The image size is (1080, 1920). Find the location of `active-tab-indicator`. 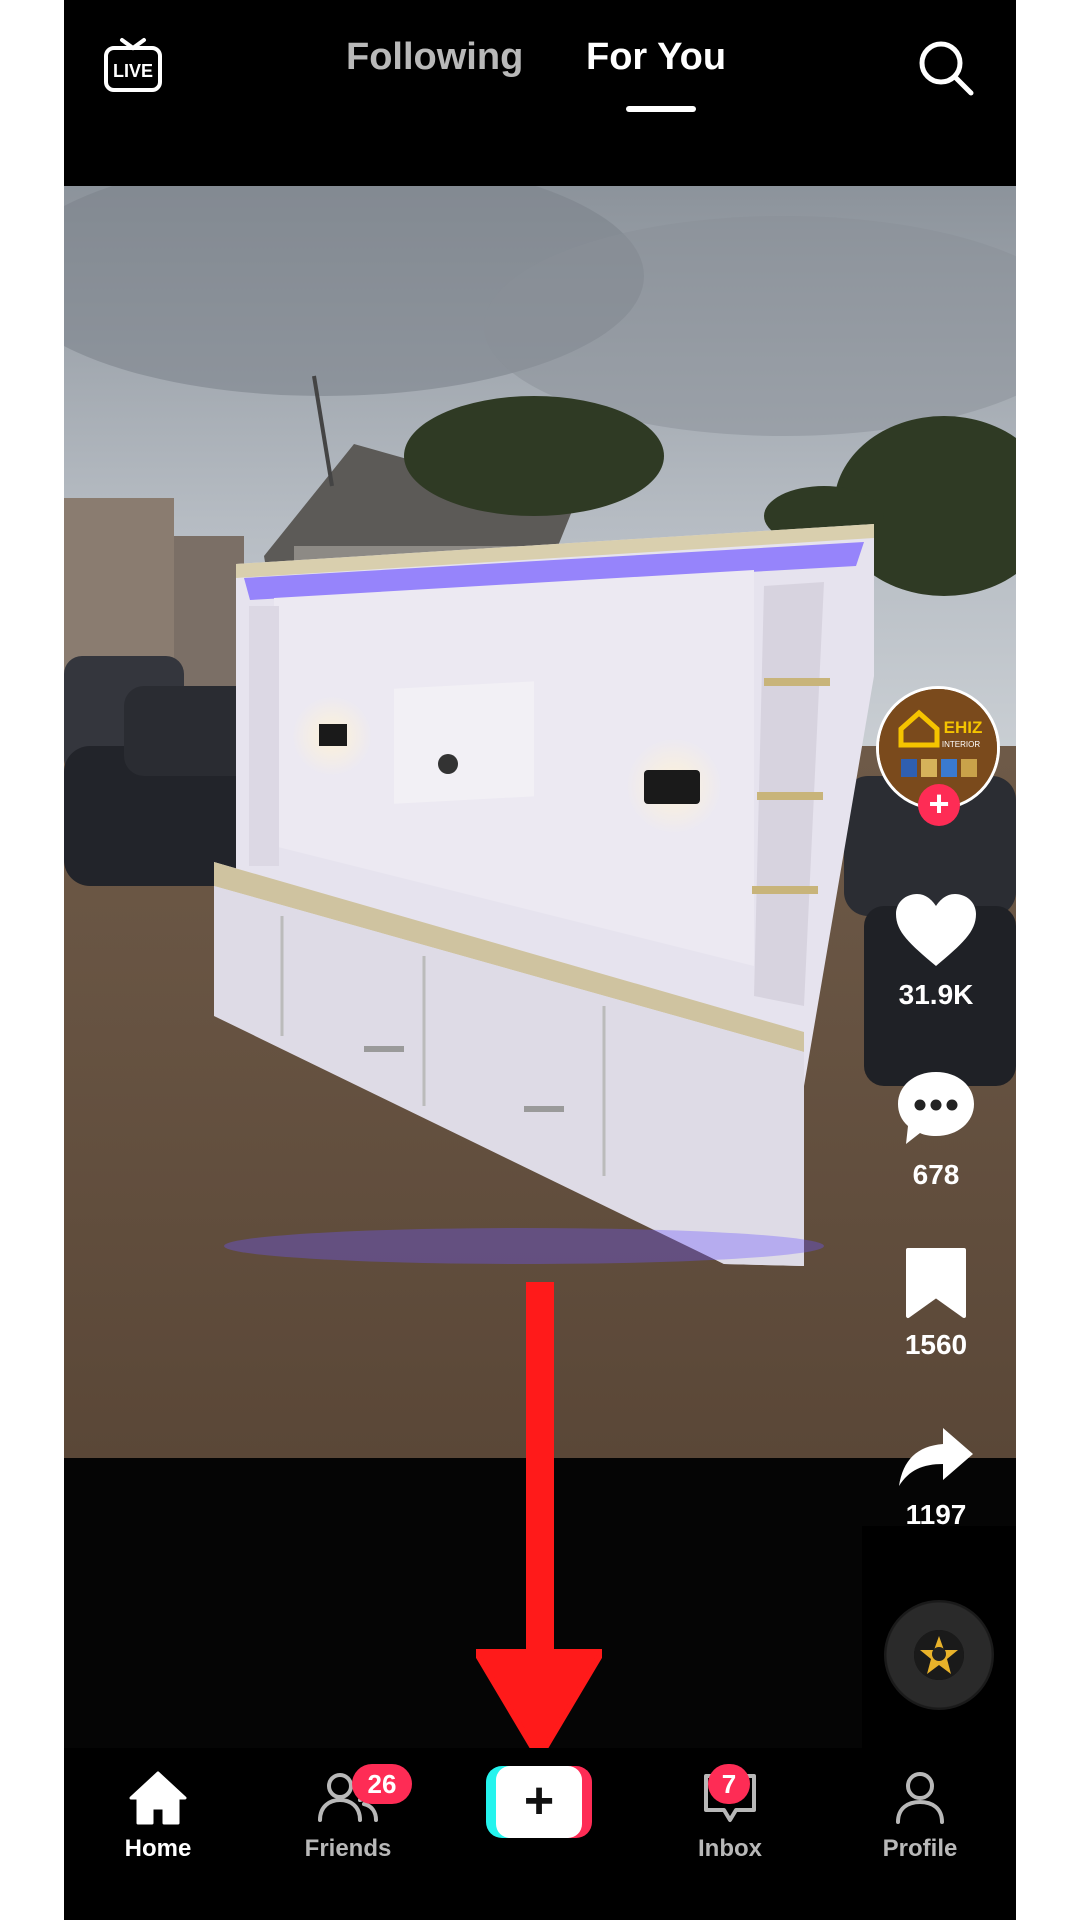

active-tab-indicator is located at coordinates (661, 109).